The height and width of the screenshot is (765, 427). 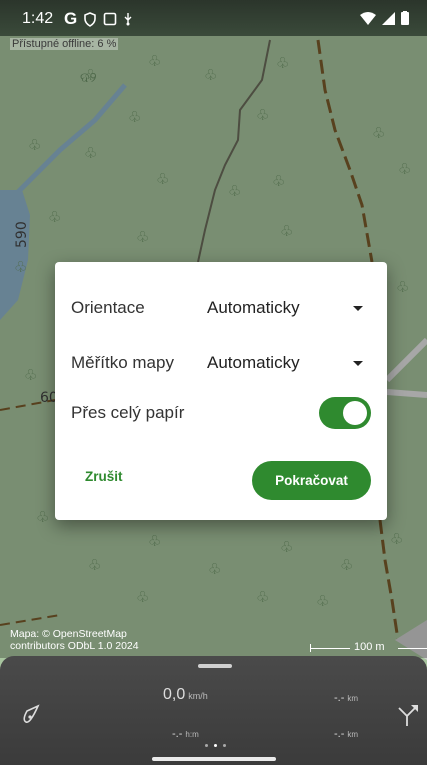 I want to click on scale-bar-line, so click(x=330, y=648).